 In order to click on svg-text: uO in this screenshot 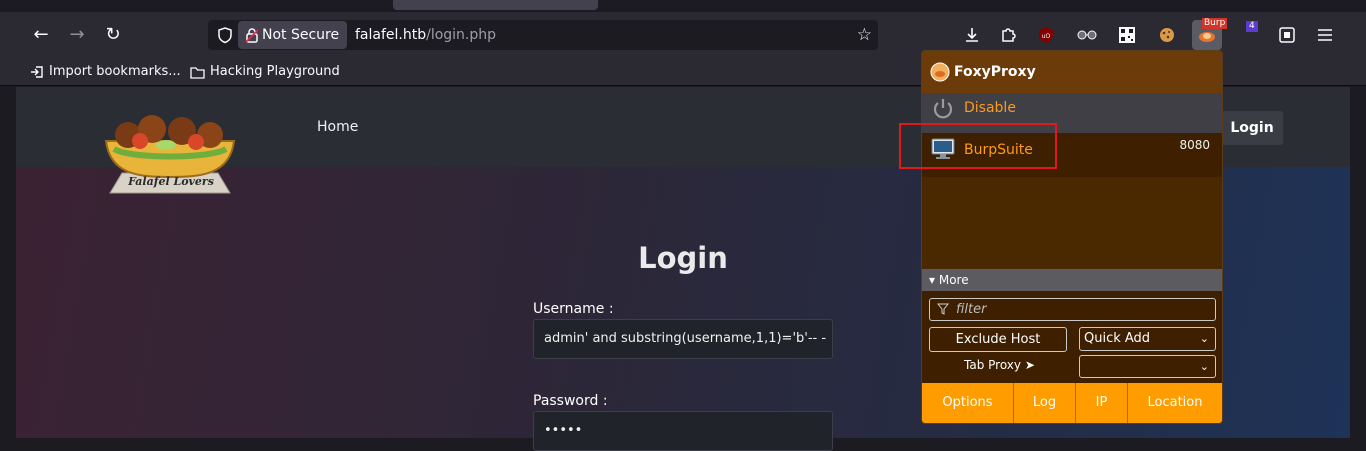, I will do `click(1046, 36)`.